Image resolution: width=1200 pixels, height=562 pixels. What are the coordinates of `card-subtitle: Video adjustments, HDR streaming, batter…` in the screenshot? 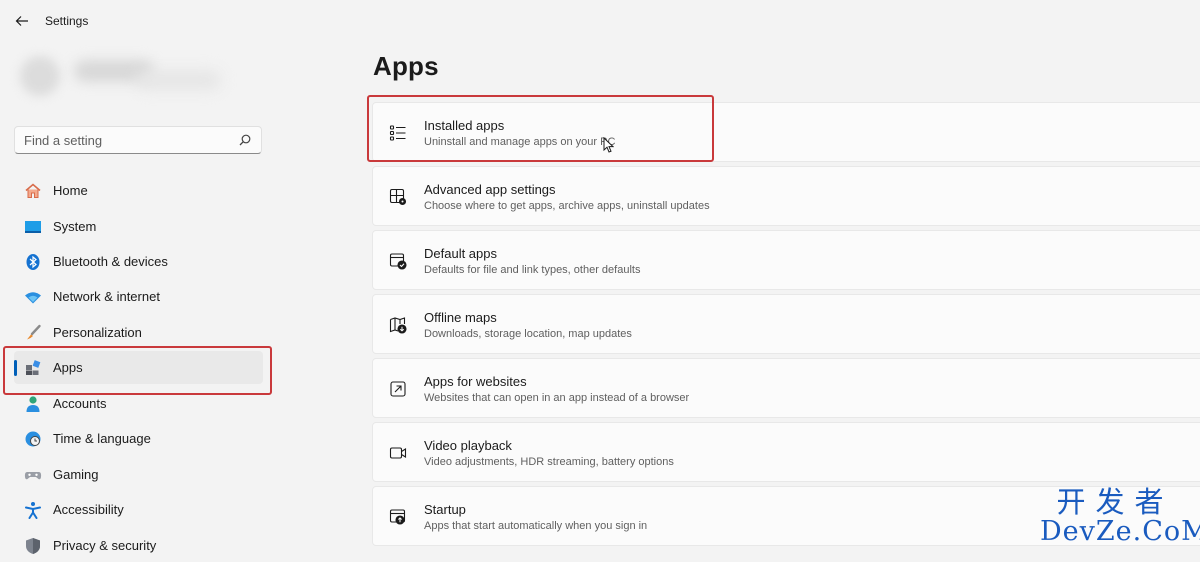 It's located at (549, 462).